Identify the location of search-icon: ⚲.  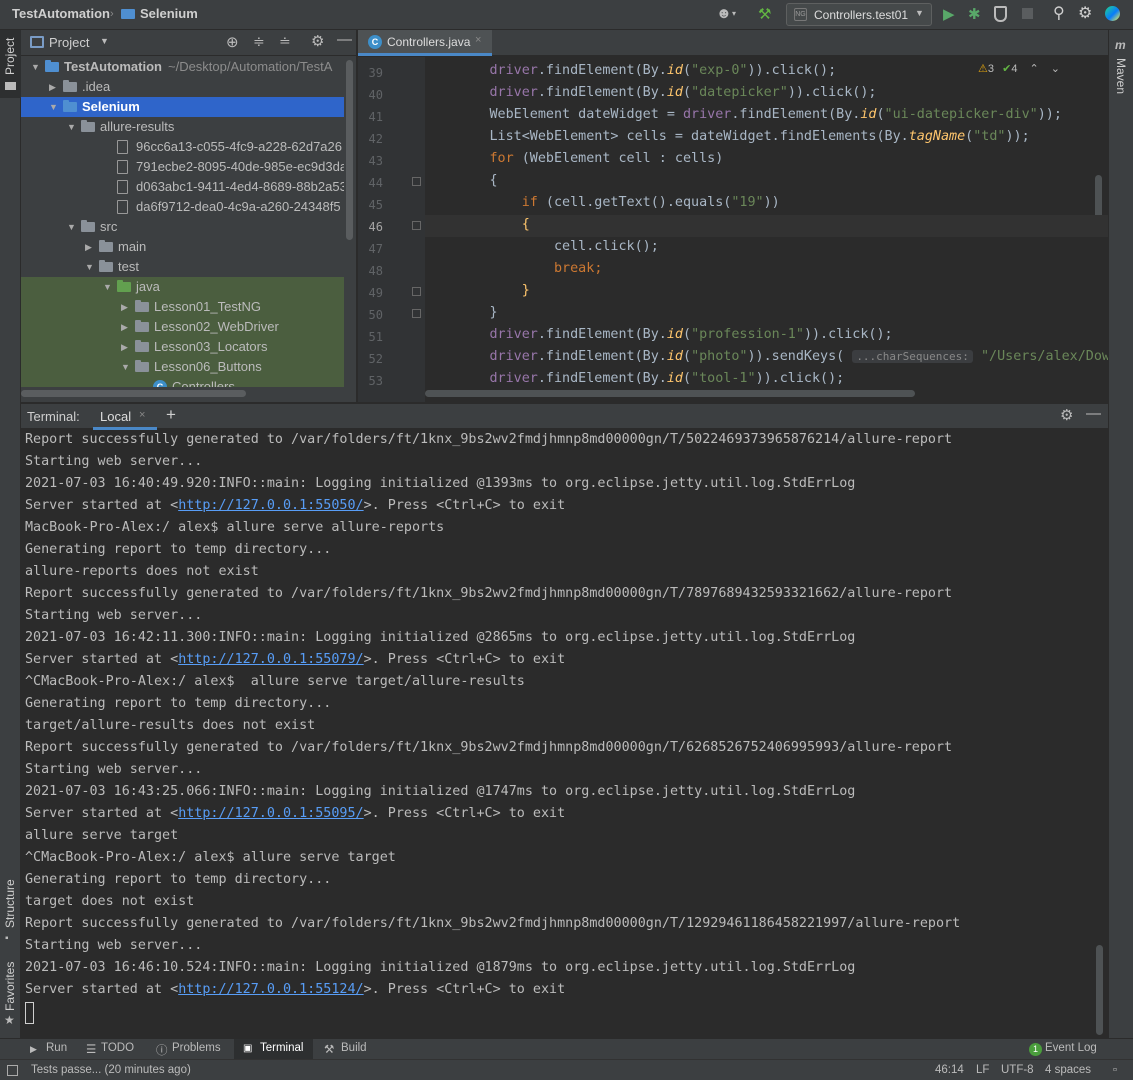
(1059, 13).